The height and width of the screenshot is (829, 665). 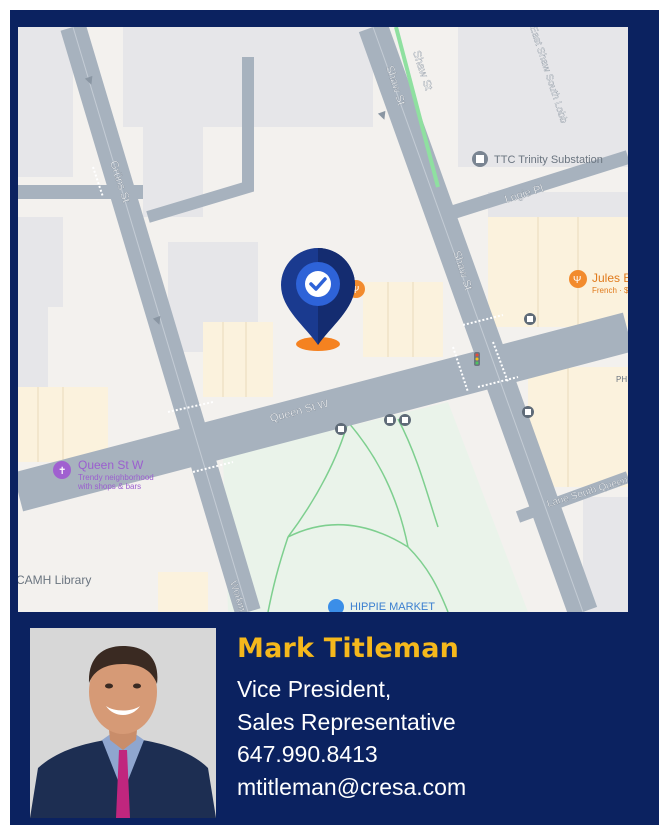 What do you see at coordinates (392, 606) in the screenshot?
I see `hippie-market-label: HIPPIE MARKET` at bounding box center [392, 606].